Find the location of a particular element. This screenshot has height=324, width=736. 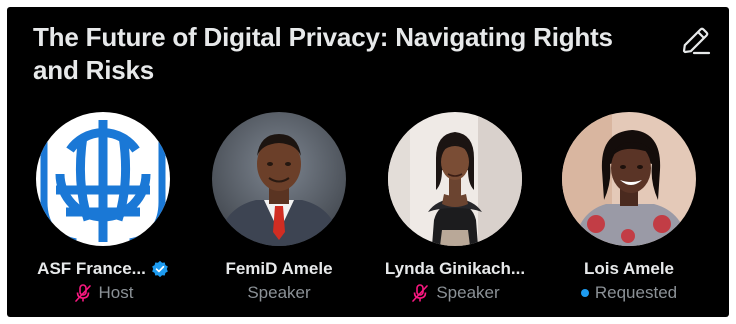

status-dot-icon is located at coordinates (584, 293).